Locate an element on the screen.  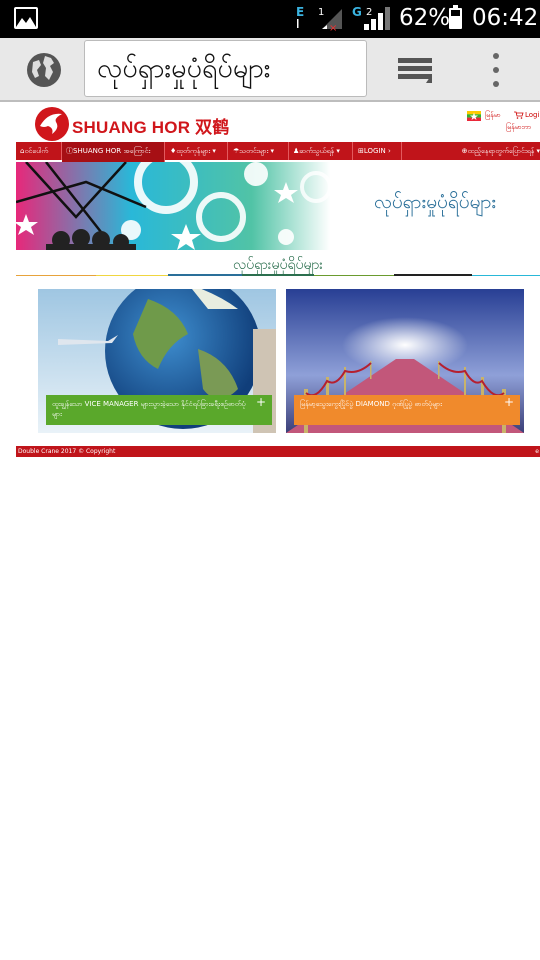
nav-label: ဝင်ပေါက် is located at coordinates (36, 151).